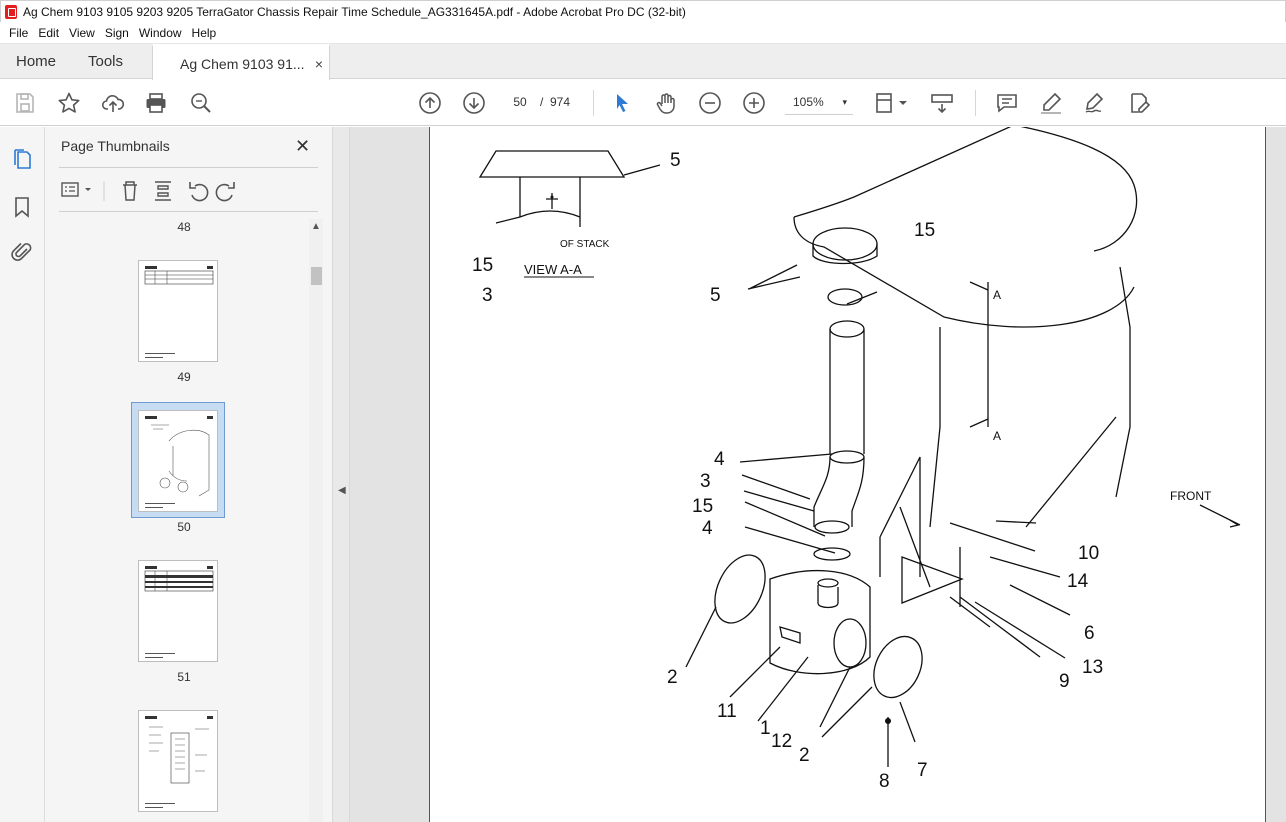  What do you see at coordinates (69, 103) in the screenshot?
I see `star-icon` at bounding box center [69, 103].